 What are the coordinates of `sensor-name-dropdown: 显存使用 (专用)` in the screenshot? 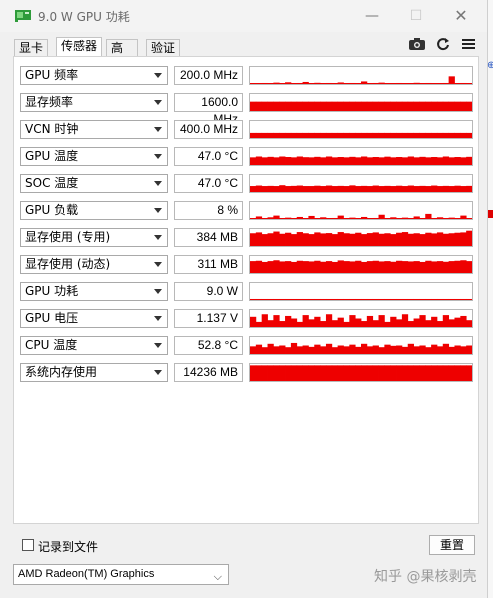 It's located at (94, 237).